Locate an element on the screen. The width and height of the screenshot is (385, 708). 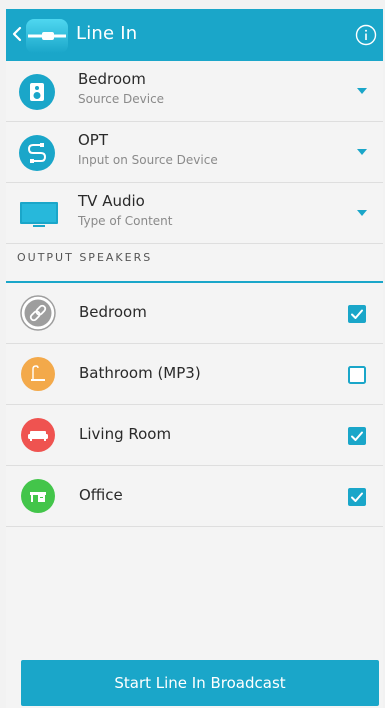
speaker-row-bathroom: Bathroom (MP3) is located at coordinates (194, 374).